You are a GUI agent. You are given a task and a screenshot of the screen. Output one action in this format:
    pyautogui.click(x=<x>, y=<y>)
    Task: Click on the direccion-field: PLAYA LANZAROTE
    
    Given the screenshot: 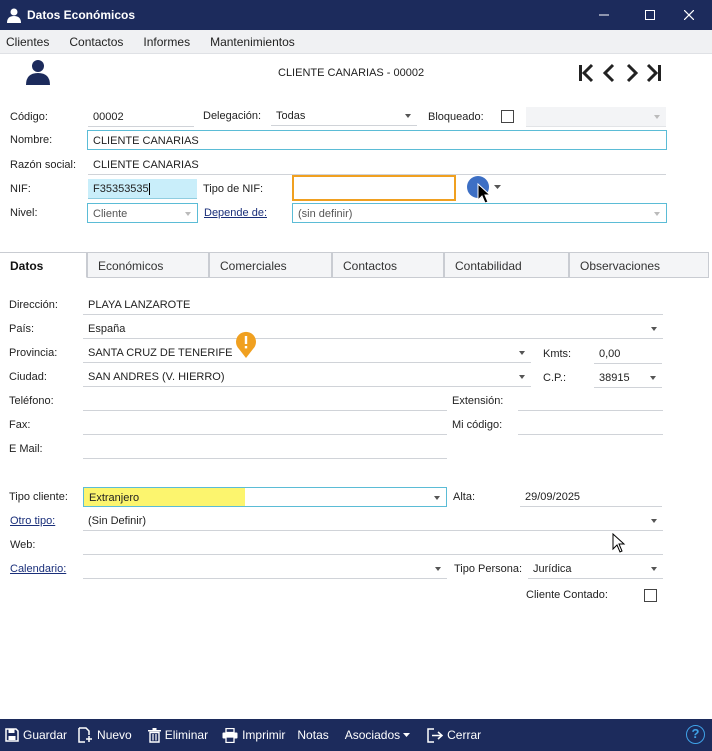 What is the action you would take?
    pyautogui.click(x=373, y=305)
    